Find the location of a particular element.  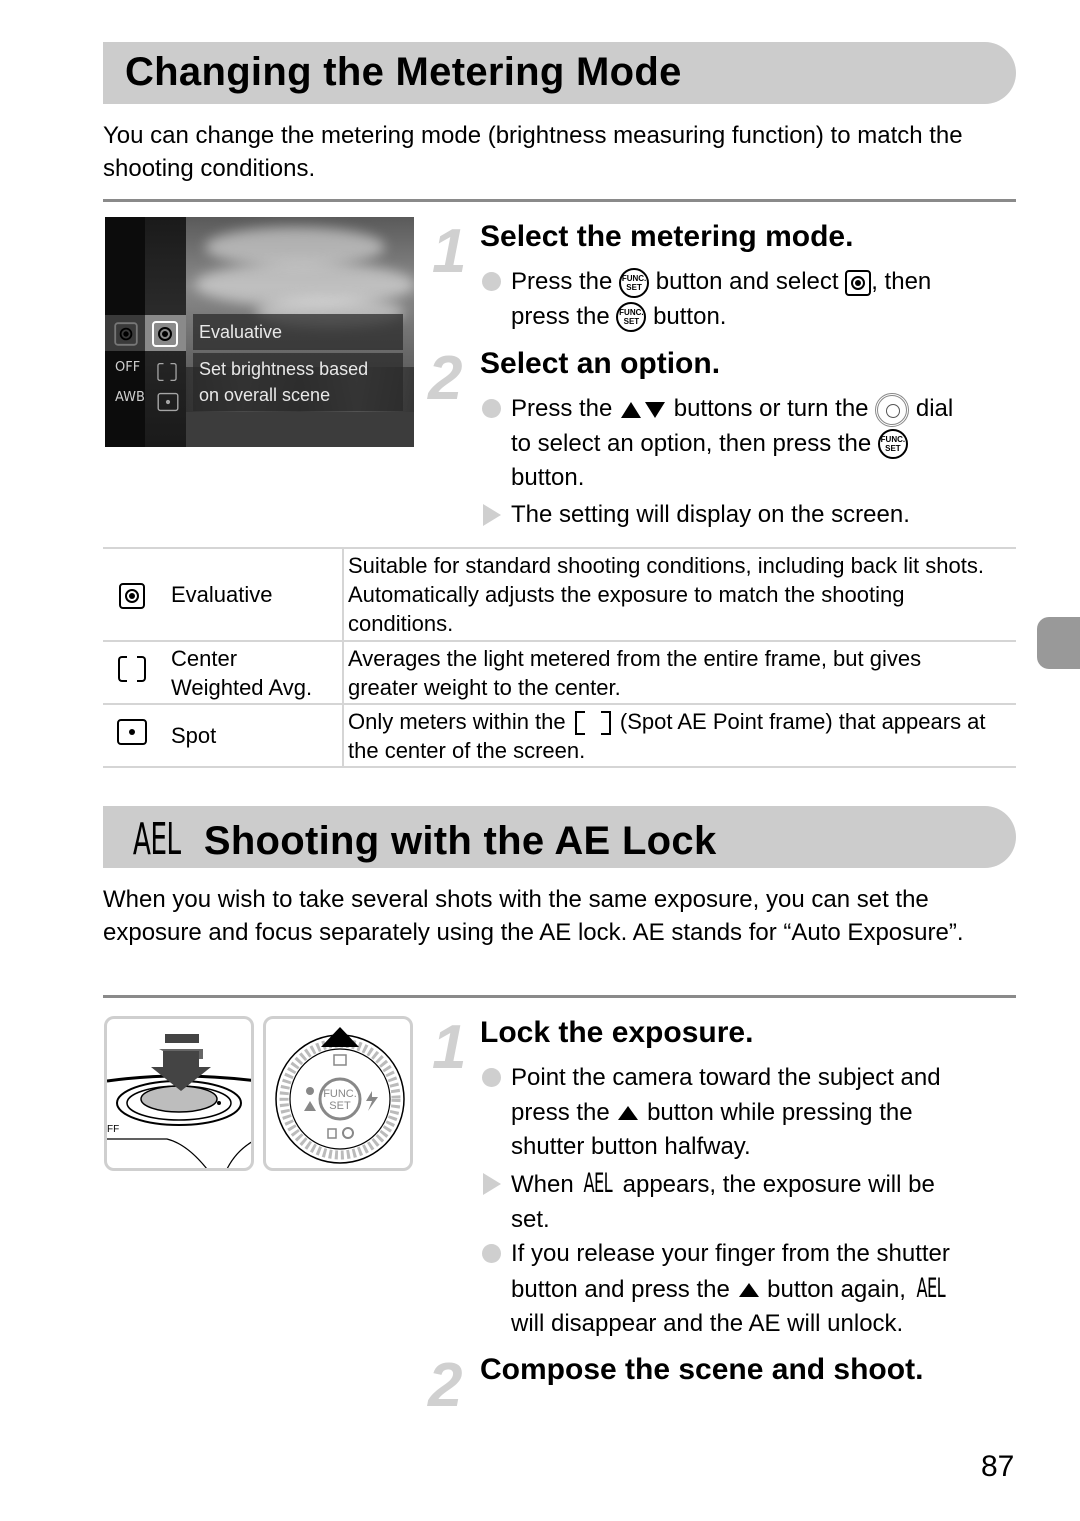

section-header-ae-lock: AEL Shooting with the AE Lock is located at coordinates (559, 837).